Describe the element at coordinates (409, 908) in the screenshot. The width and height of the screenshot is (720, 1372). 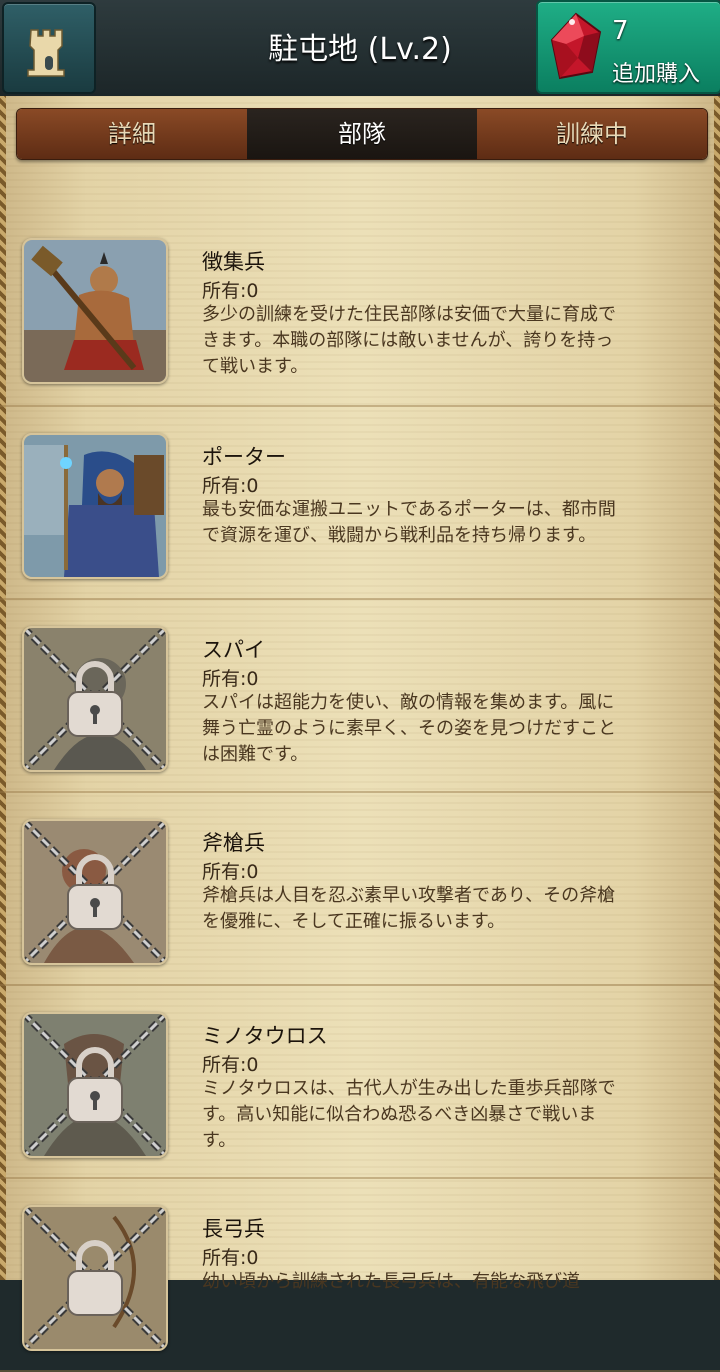
I see `troop-description: 斧槍兵は人目を忍ぶ素早い攻撃者であり、その斧槍を優雅に、そして正確に振るいます。` at that location.